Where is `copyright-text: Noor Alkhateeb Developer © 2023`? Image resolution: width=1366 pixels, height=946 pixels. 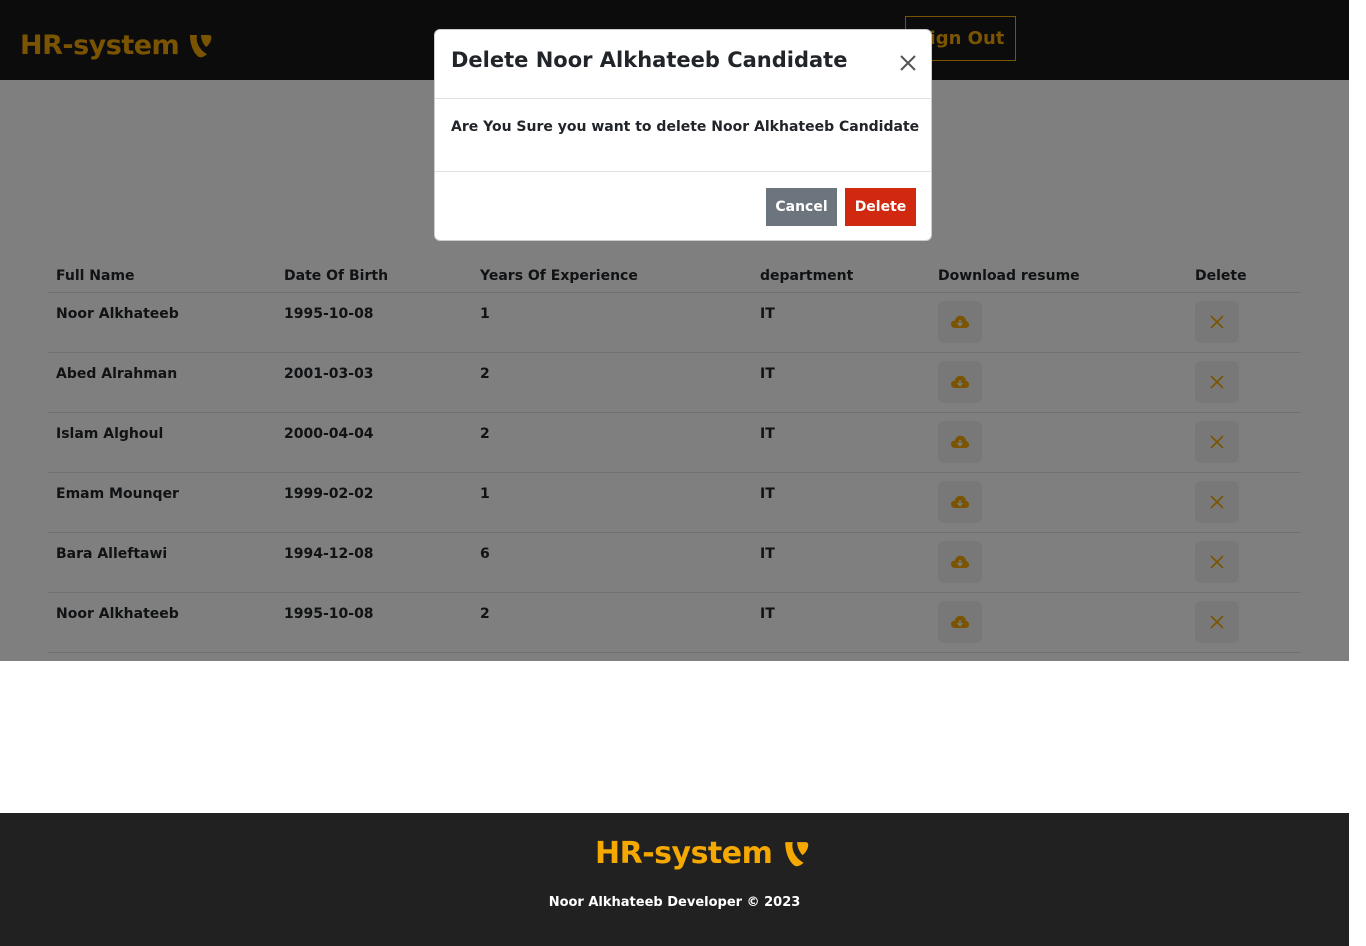 copyright-text: Noor Alkhateeb Developer © 2023 is located at coordinates (674, 902).